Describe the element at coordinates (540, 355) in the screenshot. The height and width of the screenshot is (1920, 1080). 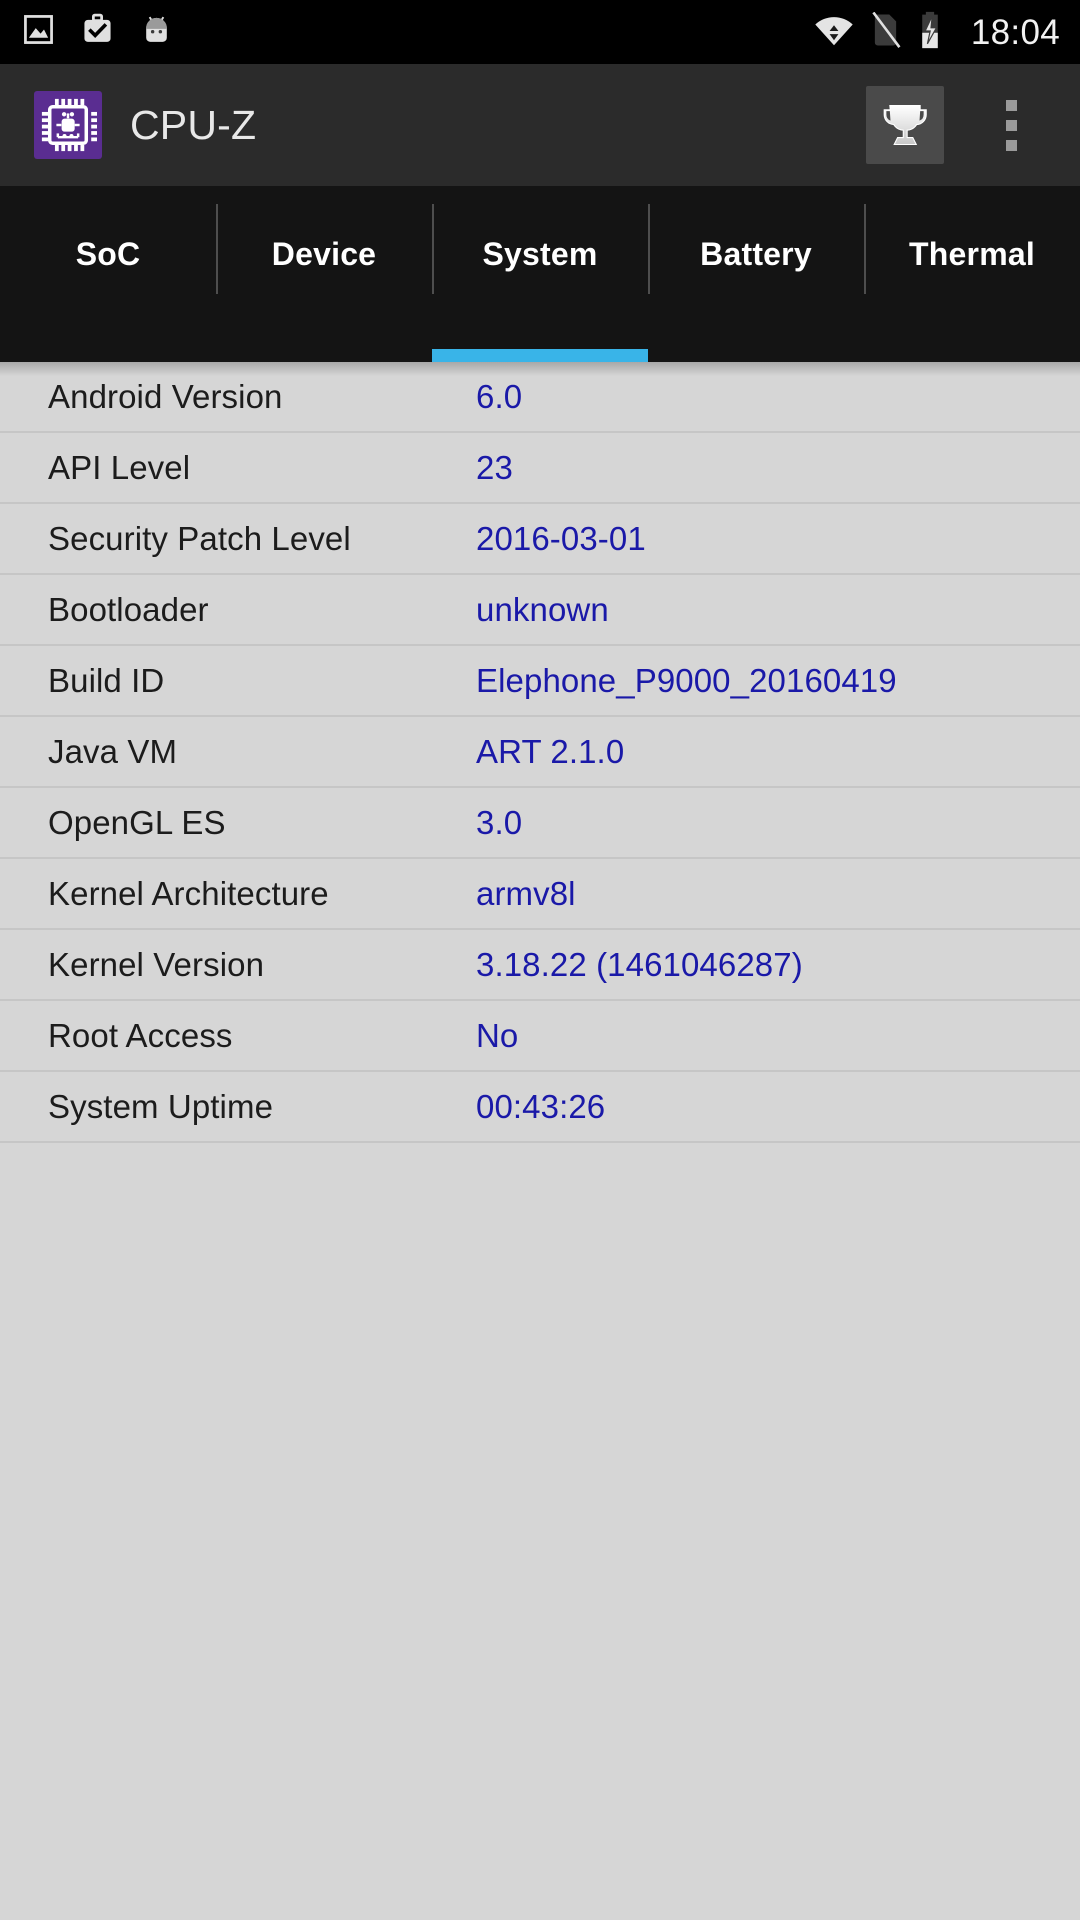
I see `tab-active-indicator` at that location.